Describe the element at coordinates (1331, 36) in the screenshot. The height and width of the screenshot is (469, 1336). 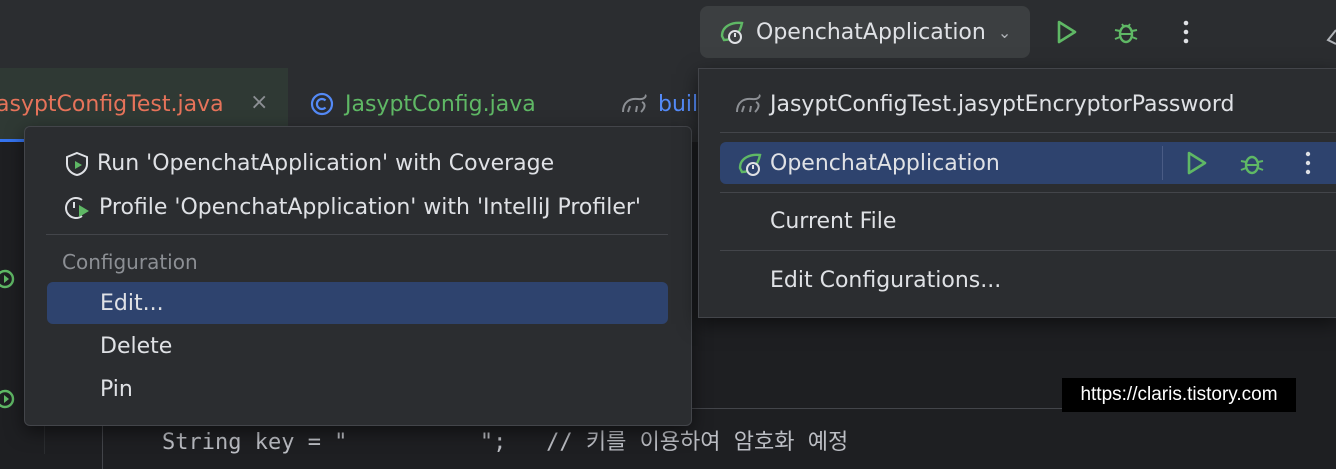
I see `partial-toolbar-icon` at that location.